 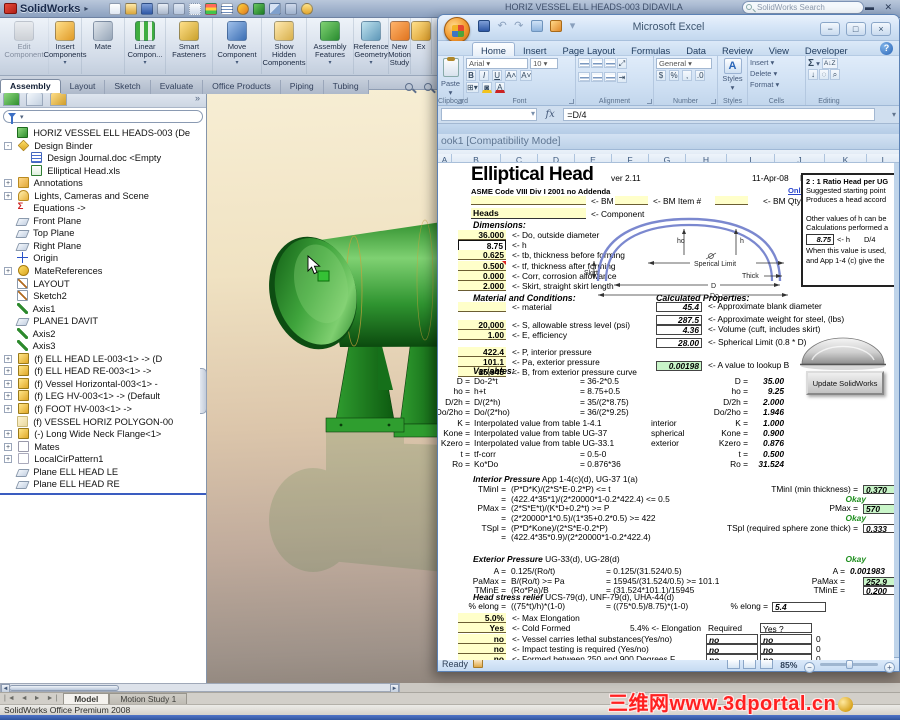 I want to click on paste-button: Paste ▾, so click(x=450, y=88).